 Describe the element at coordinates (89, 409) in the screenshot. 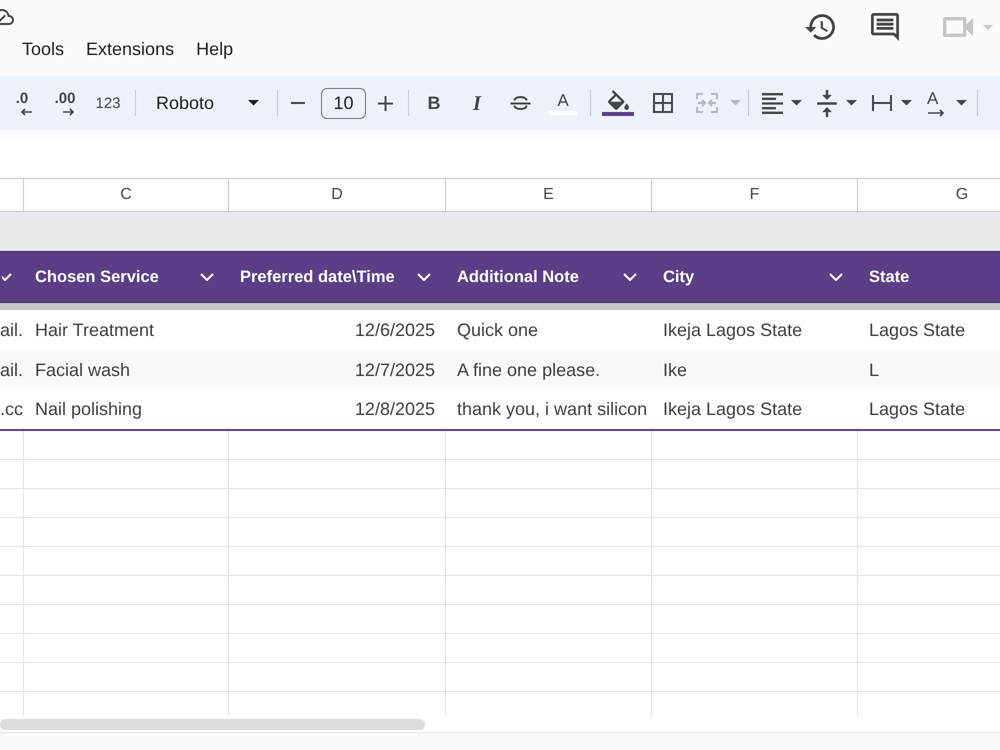

I see `table-cell-text: Nail polishing` at that location.